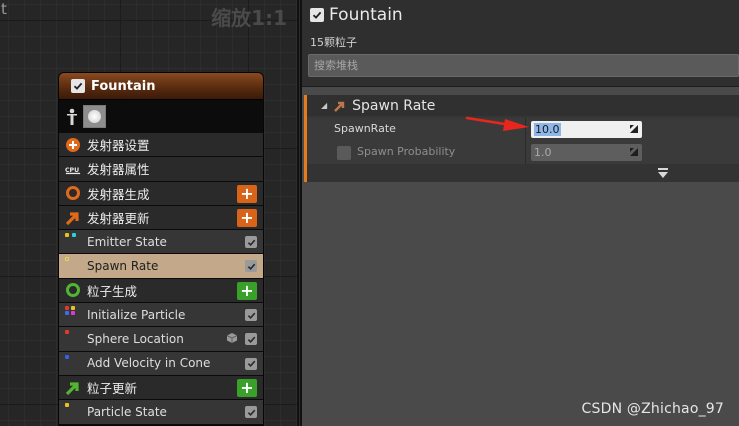 This screenshot has width=739, height=426. I want to click on spawnrate-value-text: 10.0, so click(547, 129).